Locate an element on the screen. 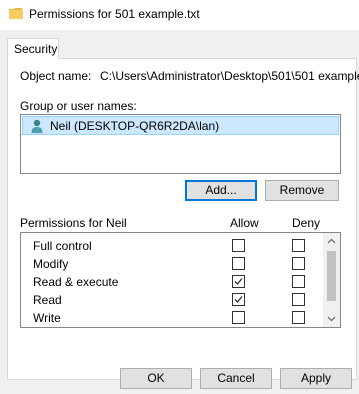  permissions-scrollbar is located at coordinates (331, 280).